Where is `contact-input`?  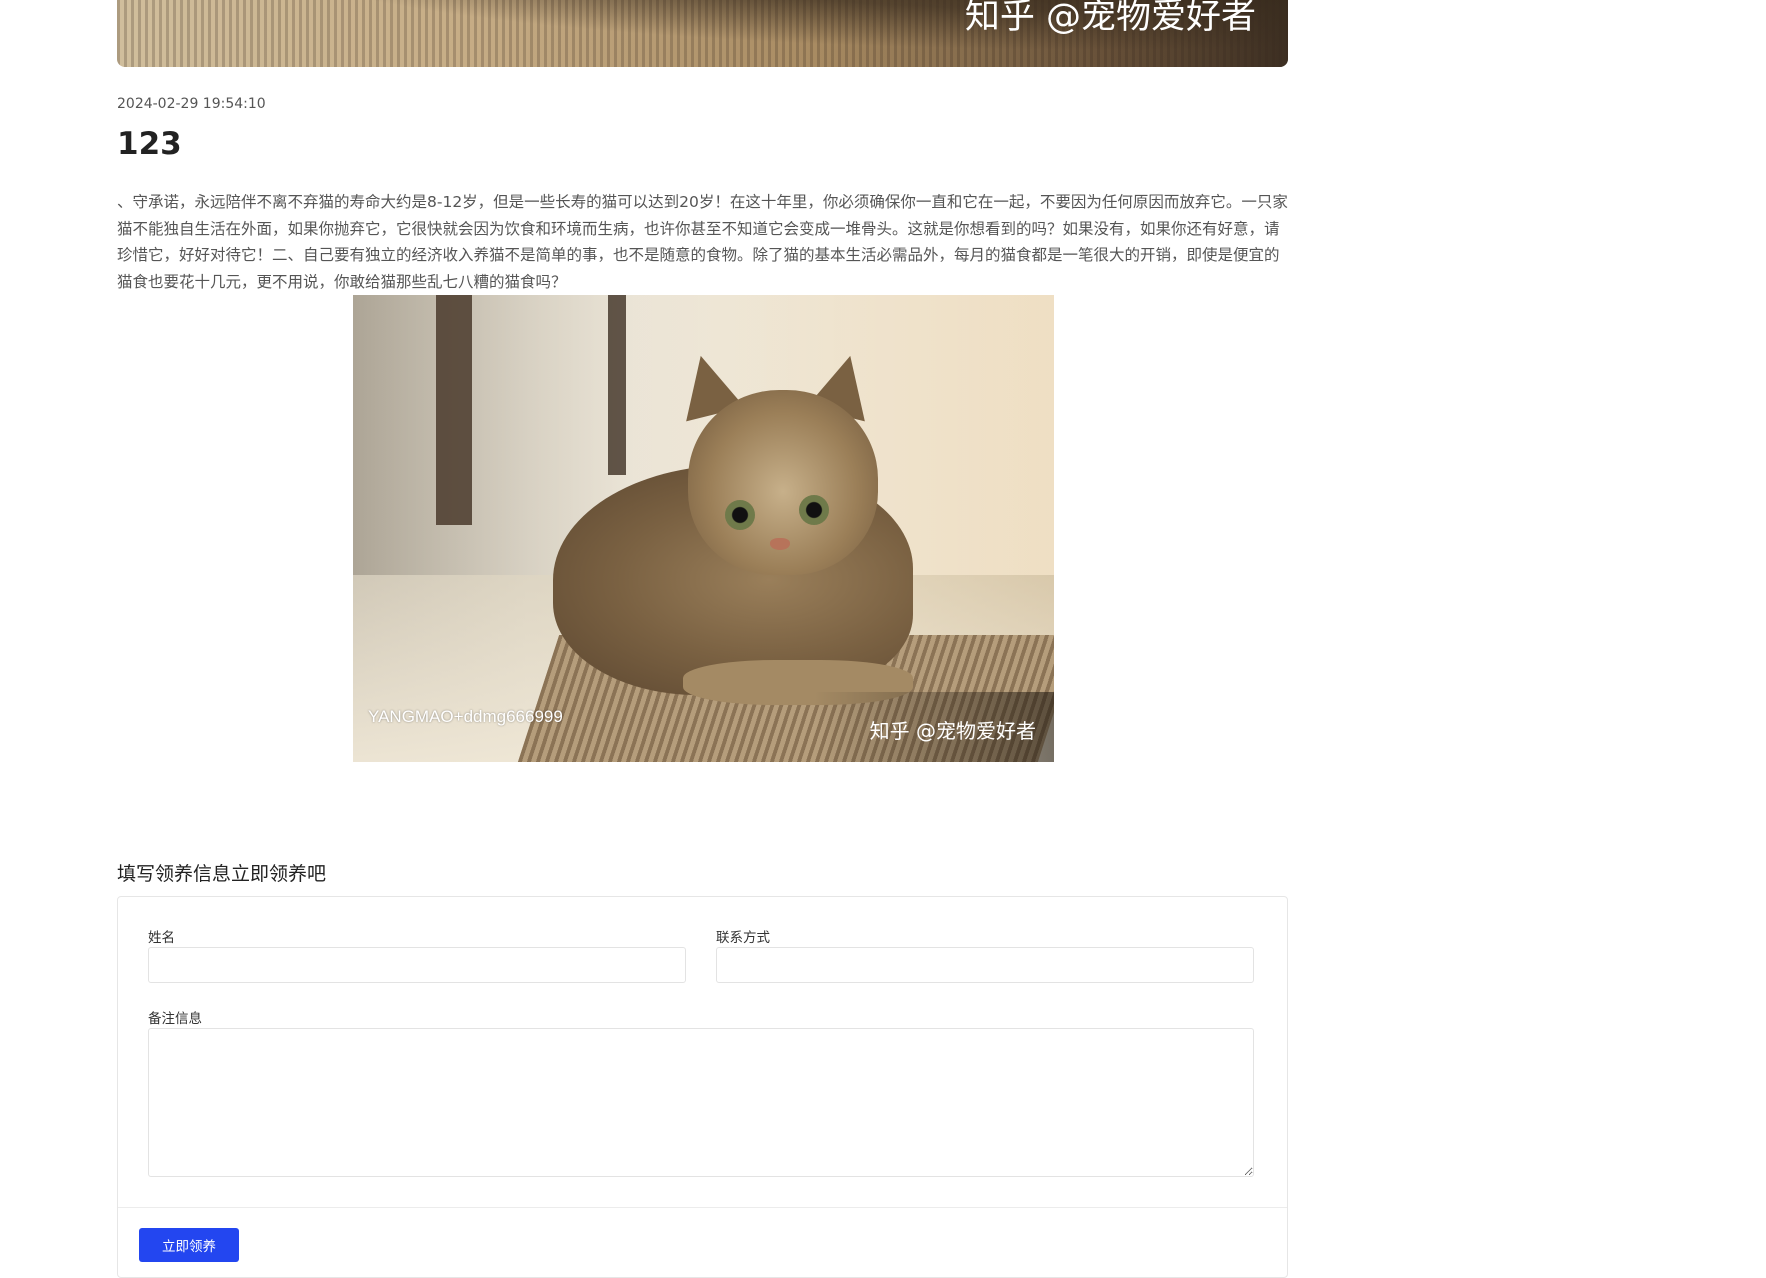 contact-input is located at coordinates (985, 965).